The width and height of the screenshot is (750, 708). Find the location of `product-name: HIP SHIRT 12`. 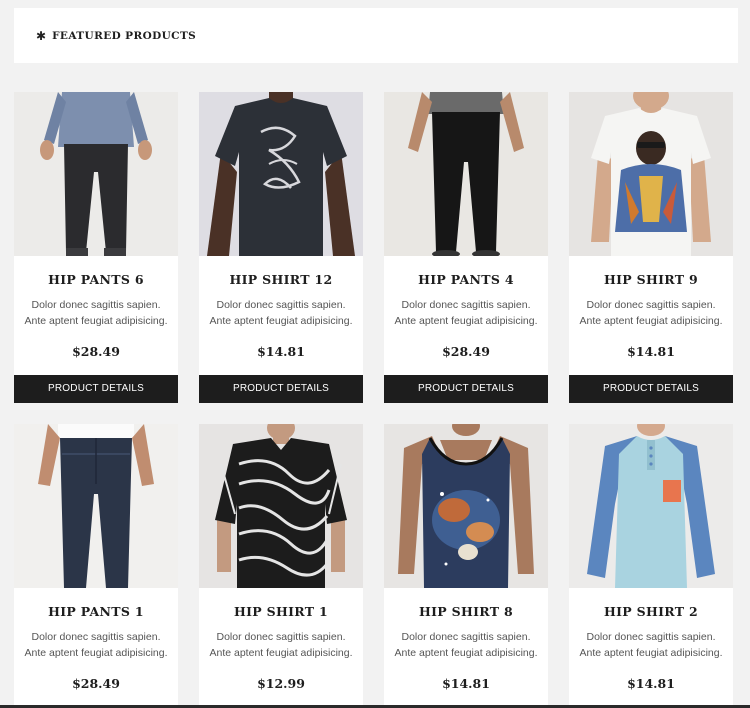

product-name: HIP SHIRT 12 is located at coordinates (281, 279).